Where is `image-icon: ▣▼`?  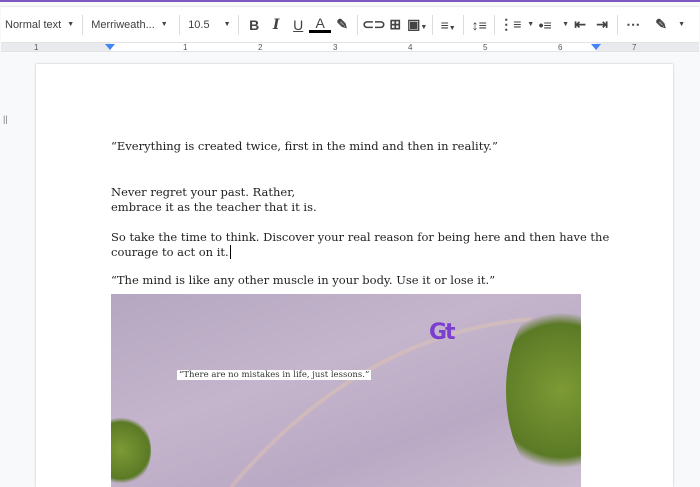 image-icon: ▣▼ is located at coordinates (417, 24).